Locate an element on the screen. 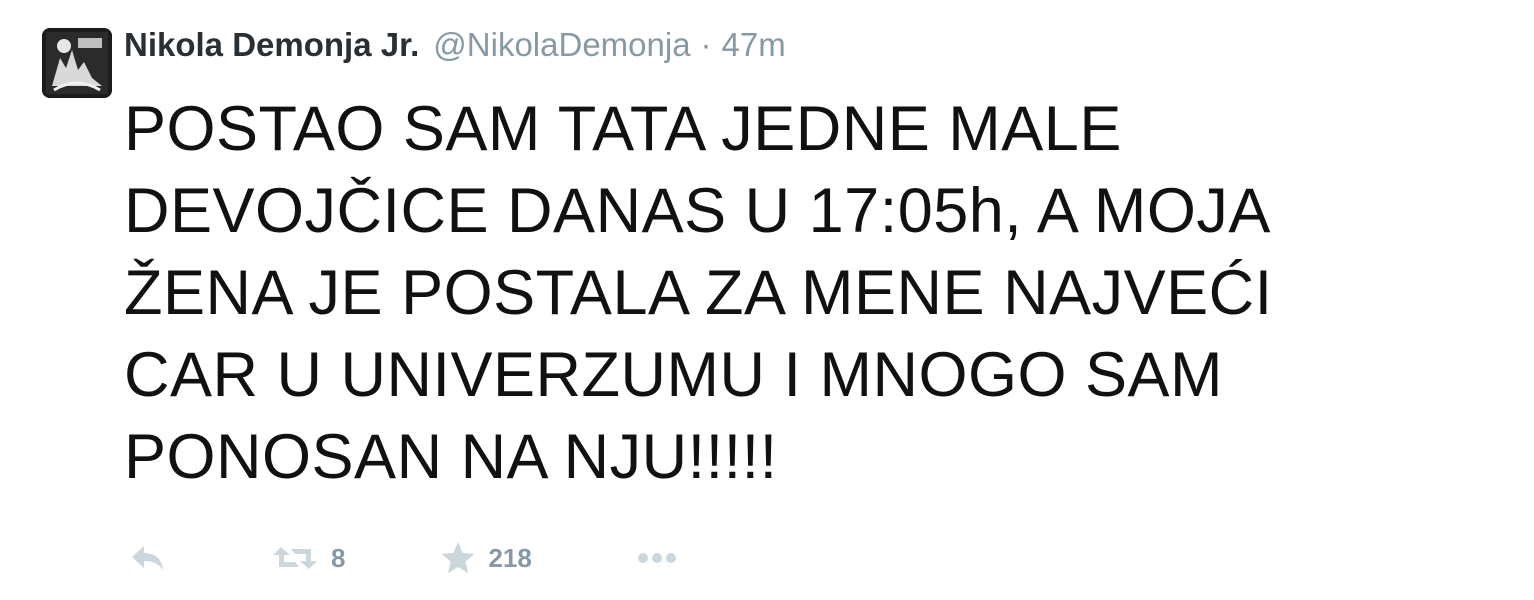  tweet-header: Nikola Demonja Jr. @NikolaDemonja · 47m is located at coordinates (455, 48).